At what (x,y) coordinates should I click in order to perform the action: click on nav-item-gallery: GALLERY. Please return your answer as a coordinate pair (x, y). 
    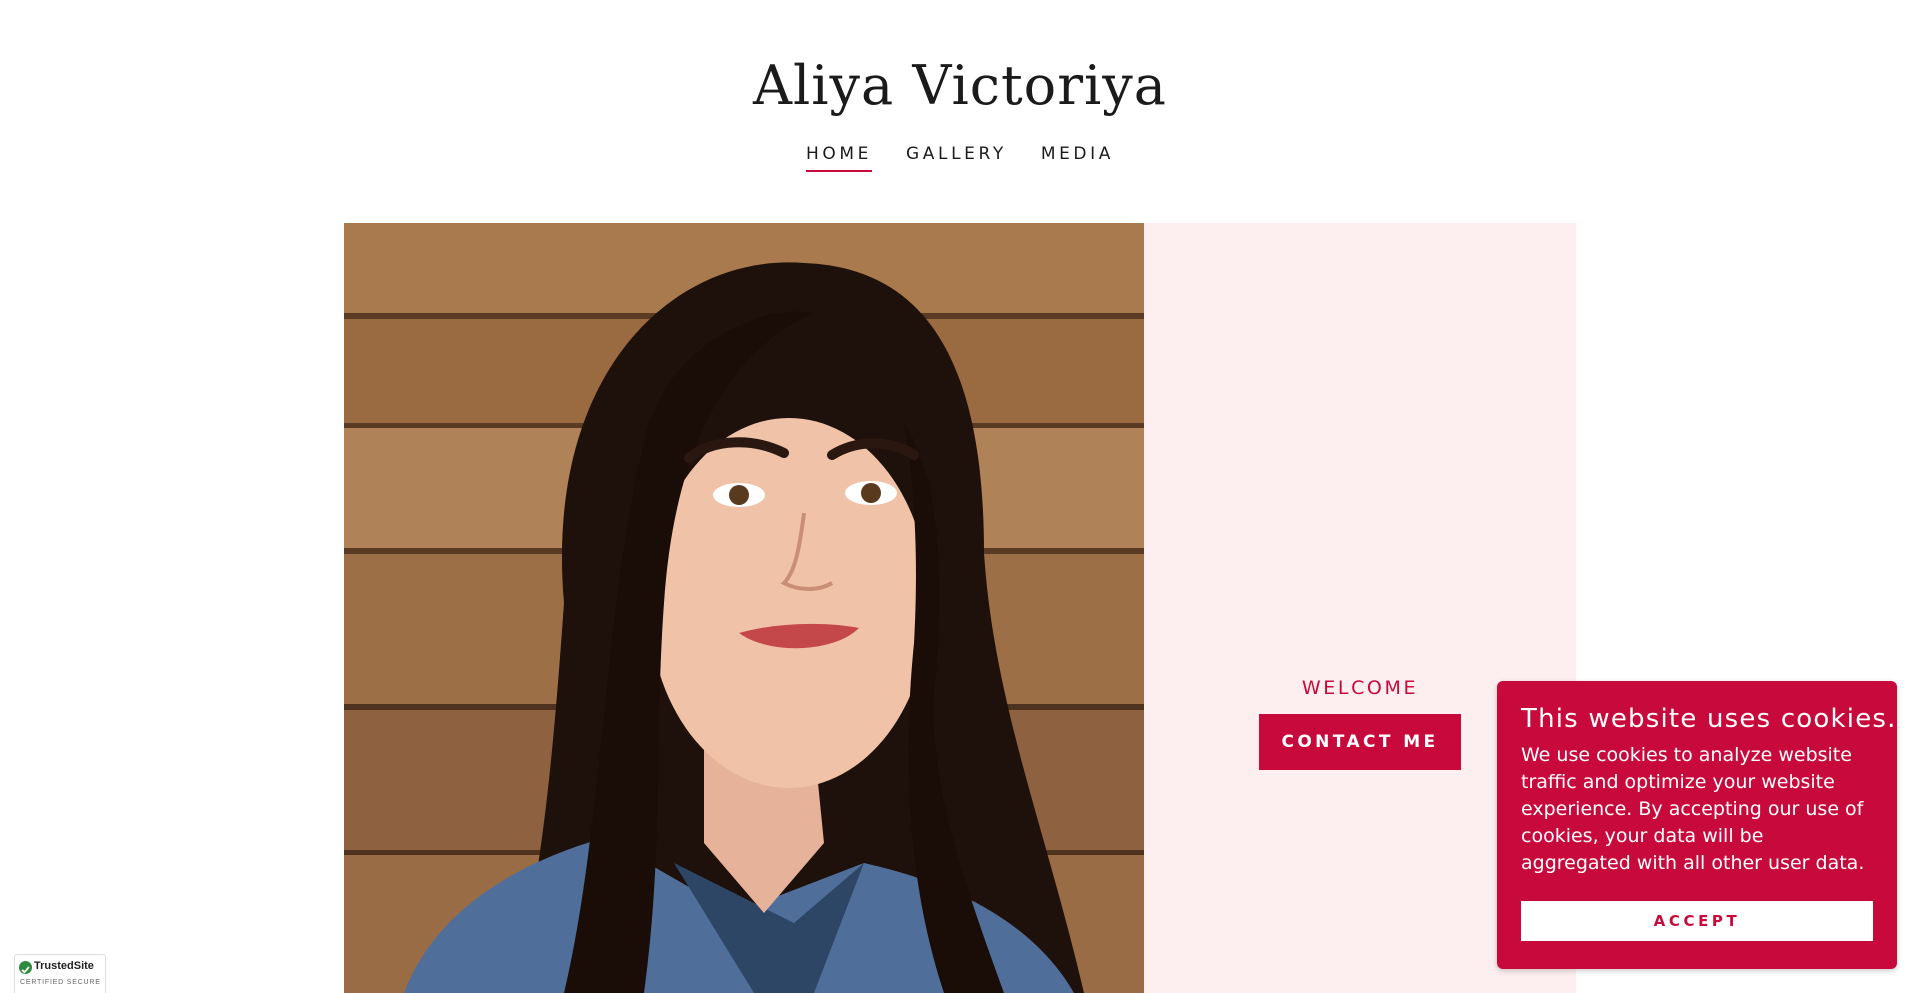
    Looking at the image, I should click on (956, 158).